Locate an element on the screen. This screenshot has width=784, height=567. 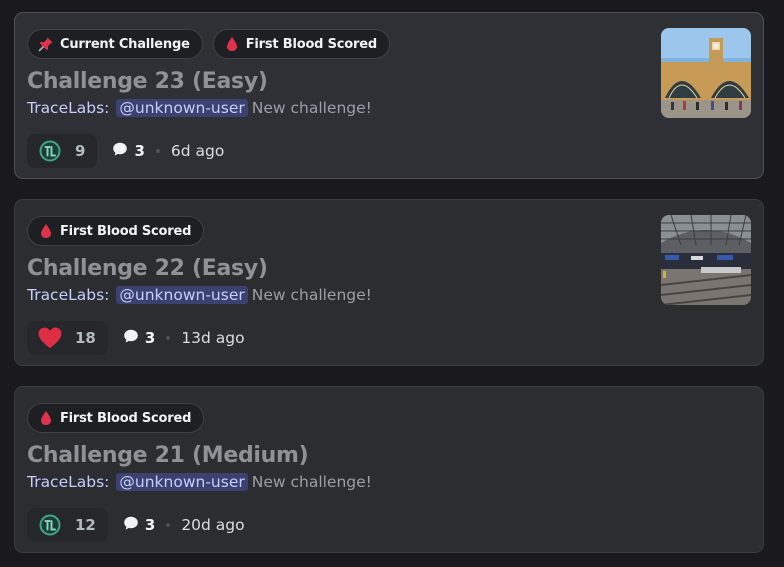
reaction-button: 18 is located at coordinates (67, 338).